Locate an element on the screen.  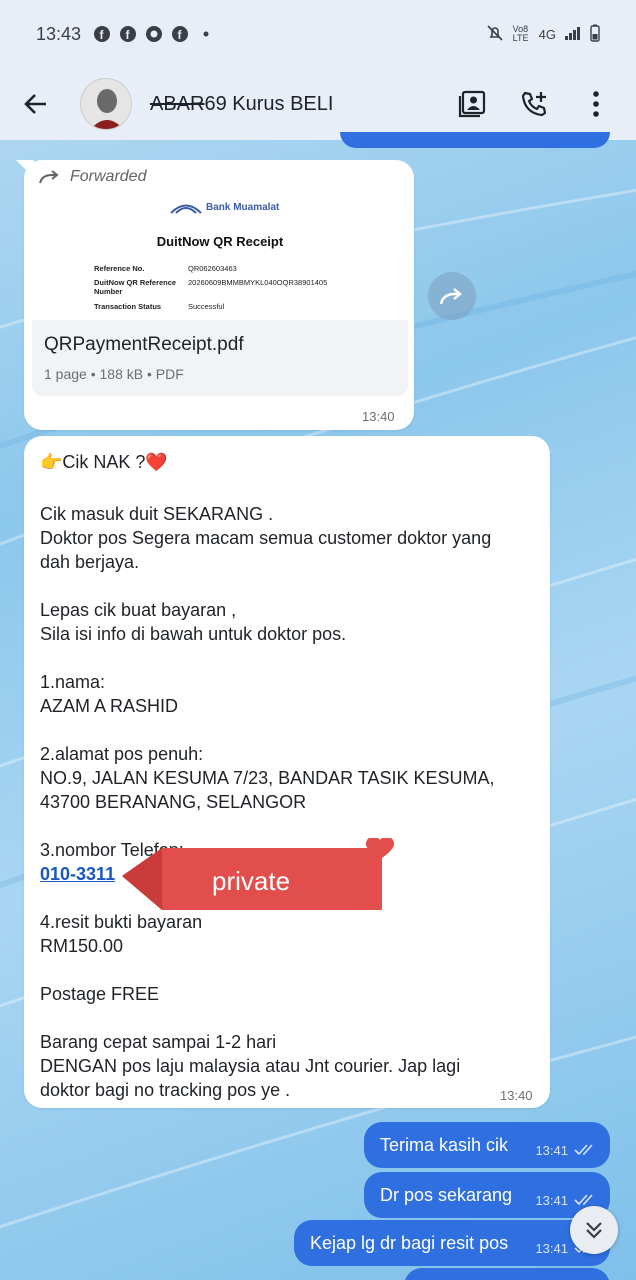
message-line: Lepas cik buat bayaran , is located at coordinates (138, 610).